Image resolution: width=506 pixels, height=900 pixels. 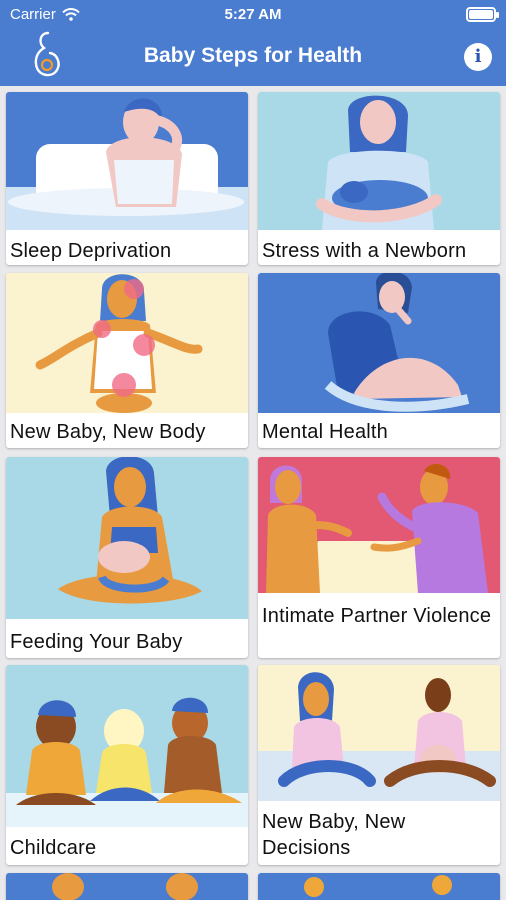 I want to click on feeding-baby-illustration, so click(x=127, y=538).